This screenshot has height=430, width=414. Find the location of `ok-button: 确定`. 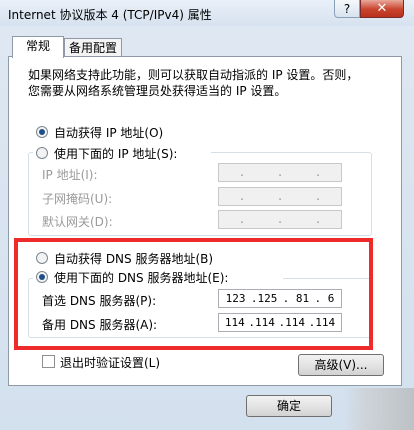

ok-button: 确定 is located at coordinates (289, 406).